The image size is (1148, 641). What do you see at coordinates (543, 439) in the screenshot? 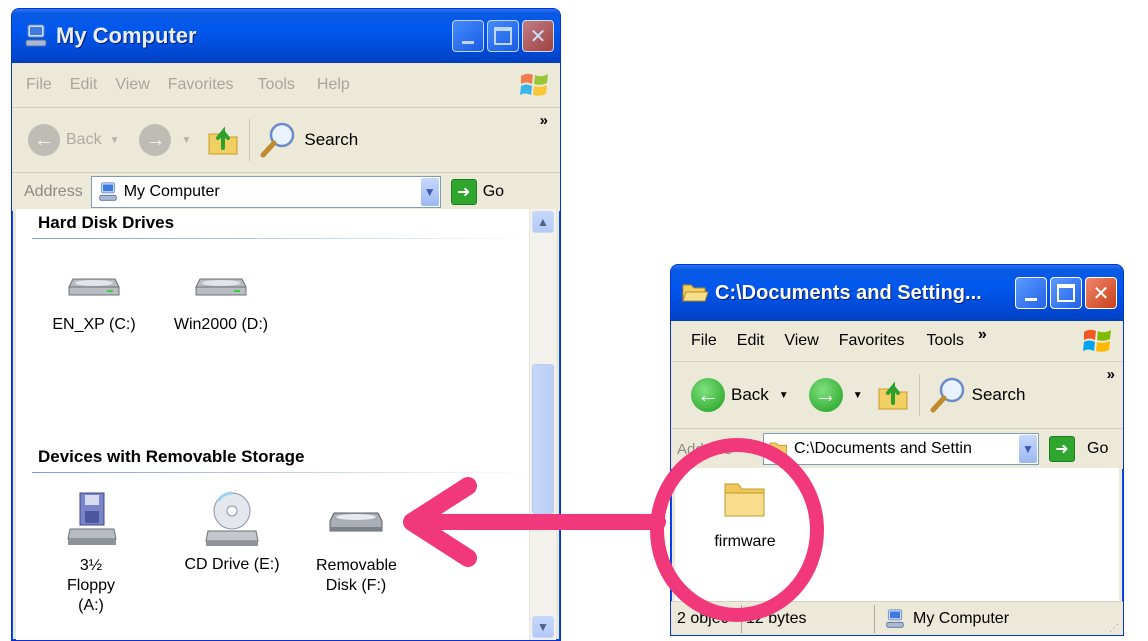
I see `scrollbar-thumb` at bounding box center [543, 439].